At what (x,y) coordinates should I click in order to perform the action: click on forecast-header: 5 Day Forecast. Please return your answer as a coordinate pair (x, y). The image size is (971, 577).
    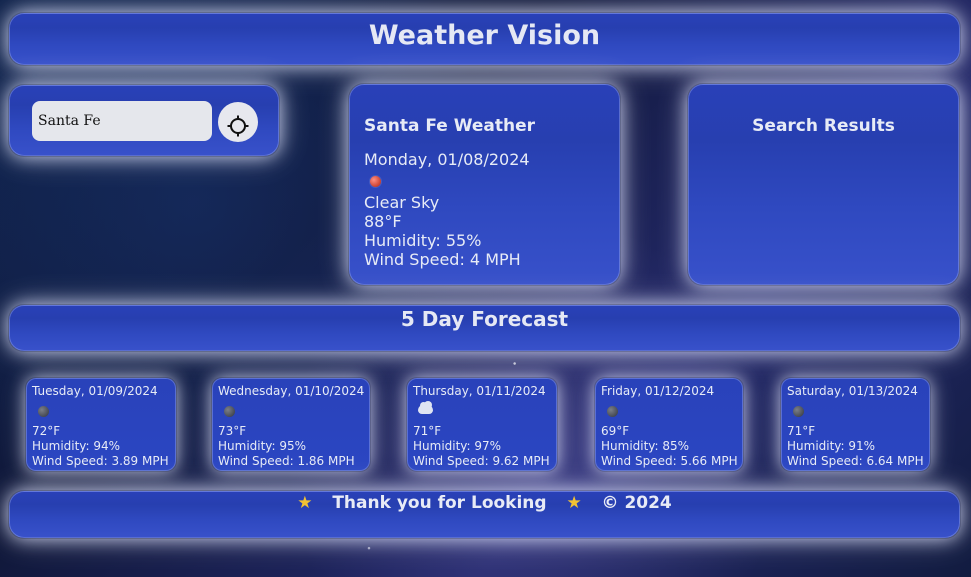
    Looking at the image, I should click on (484, 328).